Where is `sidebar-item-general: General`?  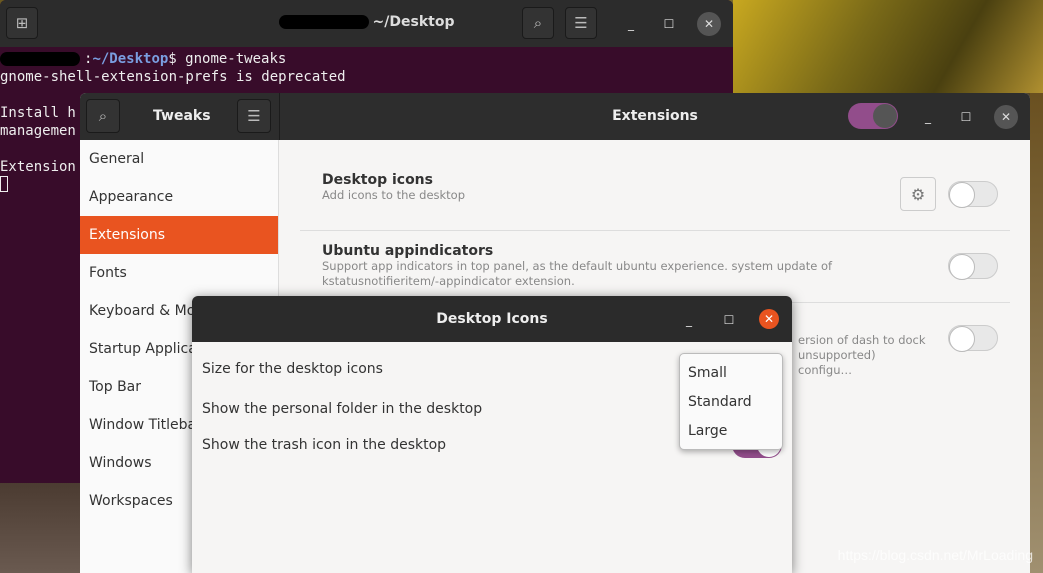 sidebar-item-general: General is located at coordinates (179, 159).